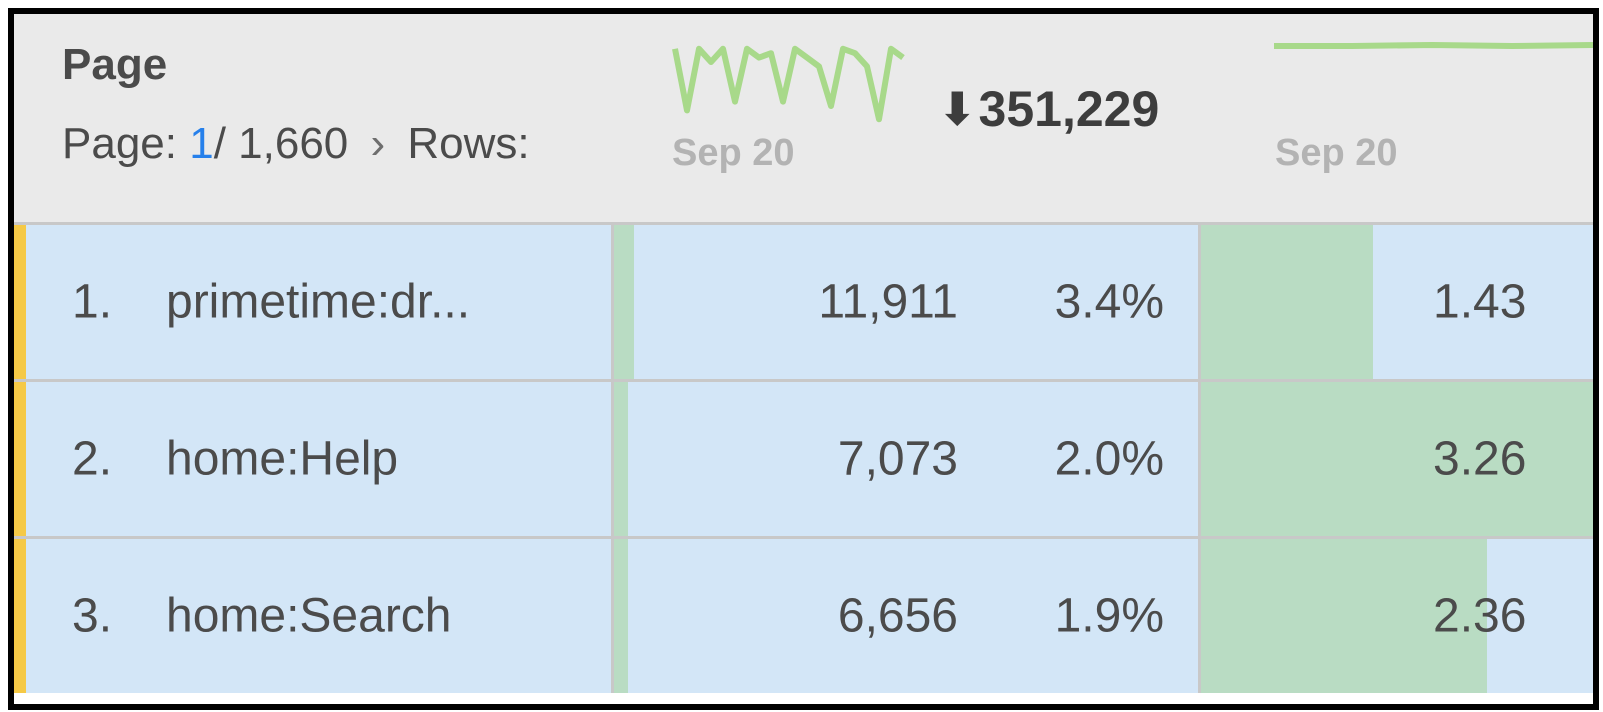  What do you see at coordinates (92, 616) in the screenshot?
I see `row-rank: 3.` at bounding box center [92, 616].